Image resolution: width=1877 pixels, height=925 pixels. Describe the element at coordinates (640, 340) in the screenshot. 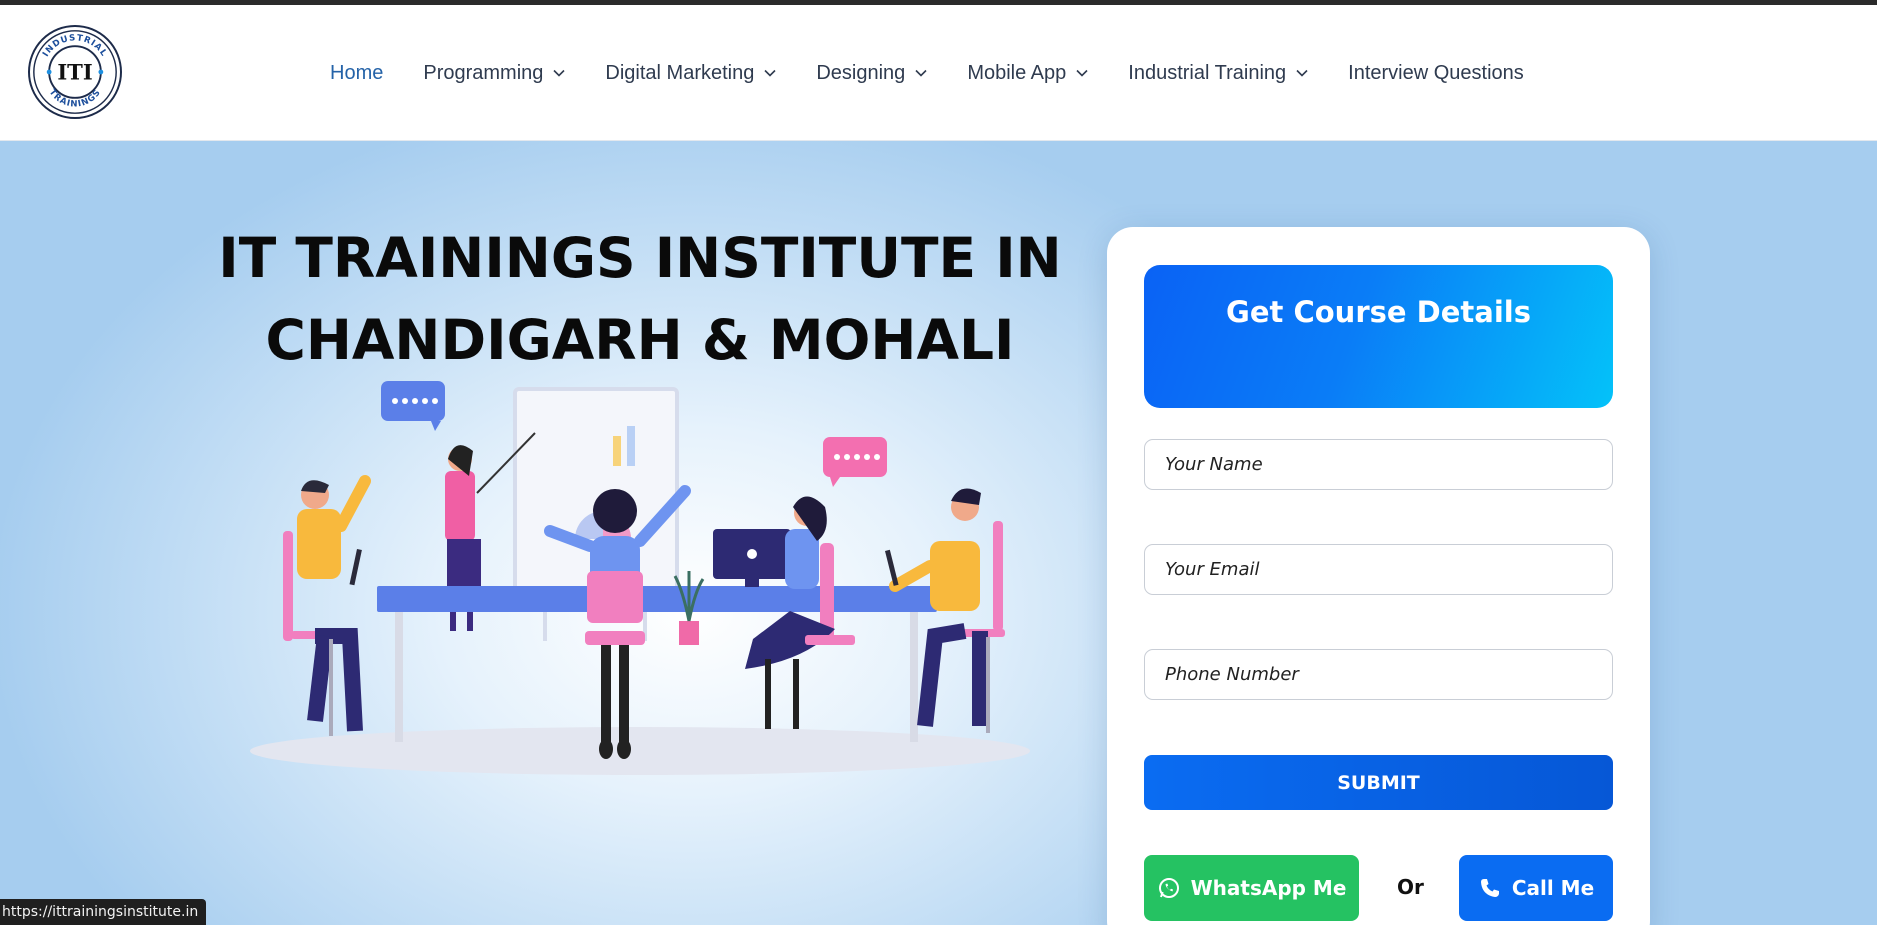

I see `hero-title-line2: CHANDIGARH & MOHALI` at that location.